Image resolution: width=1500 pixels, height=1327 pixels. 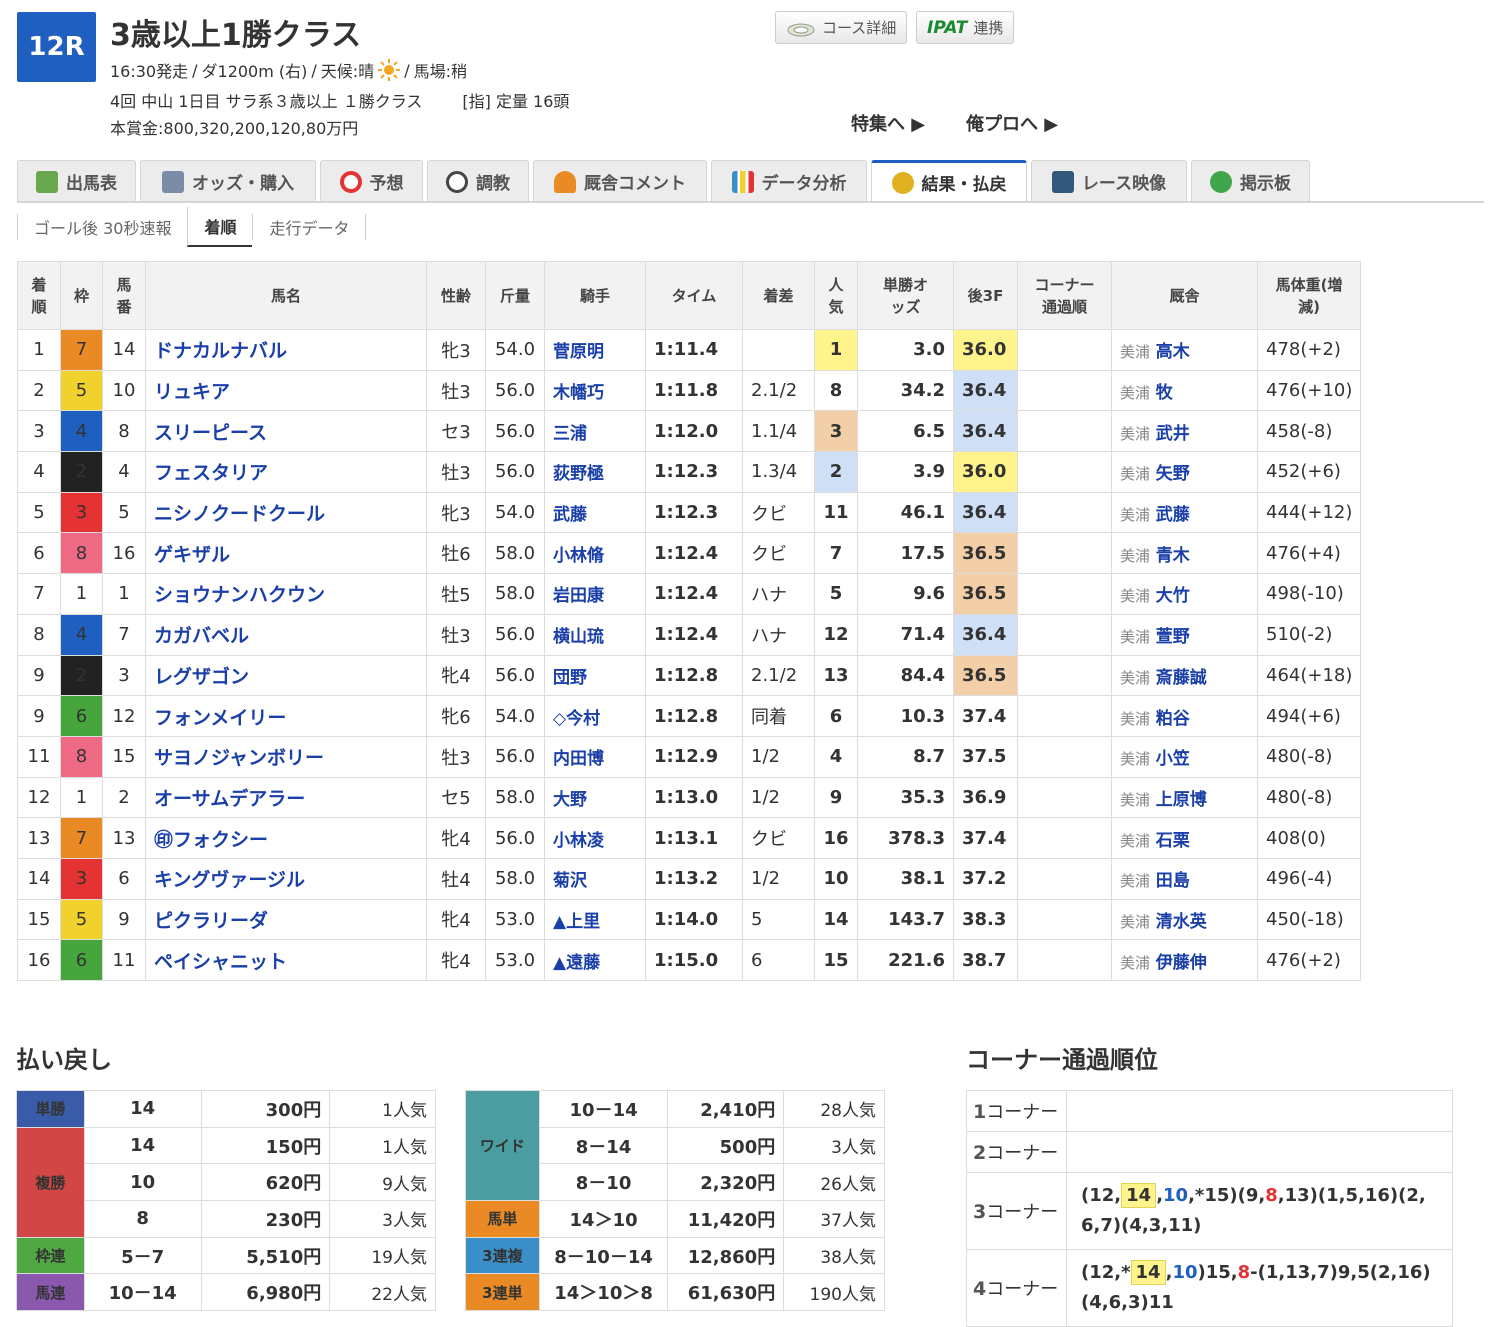 I want to click on course-detail-button: コース詳細, so click(x=841, y=27).